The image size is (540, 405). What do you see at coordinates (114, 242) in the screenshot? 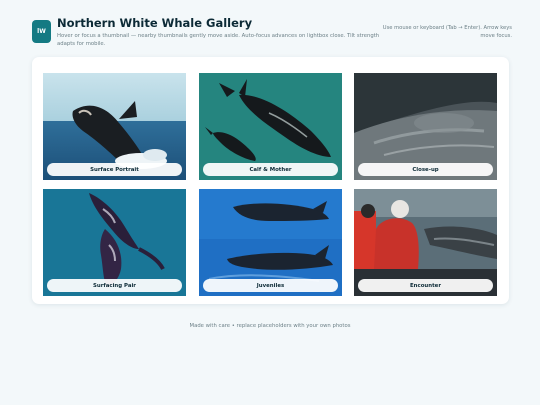
I see `gallery-thumbnail: Surfacing Pair` at bounding box center [114, 242].